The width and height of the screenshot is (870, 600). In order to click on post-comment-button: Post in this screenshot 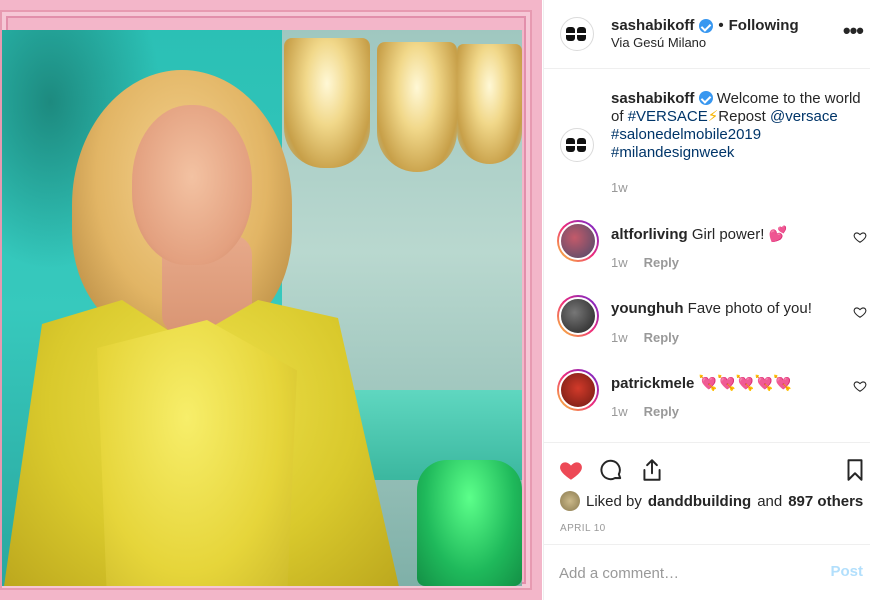, I will do `click(846, 571)`.